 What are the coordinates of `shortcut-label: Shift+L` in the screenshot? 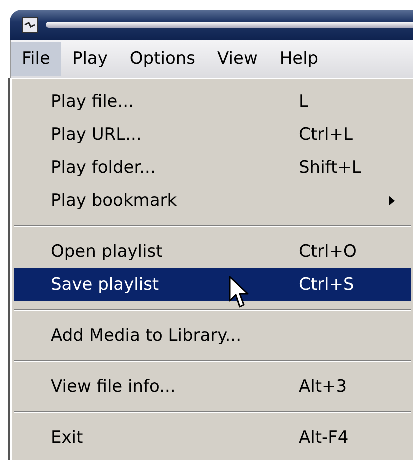 It's located at (330, 168).